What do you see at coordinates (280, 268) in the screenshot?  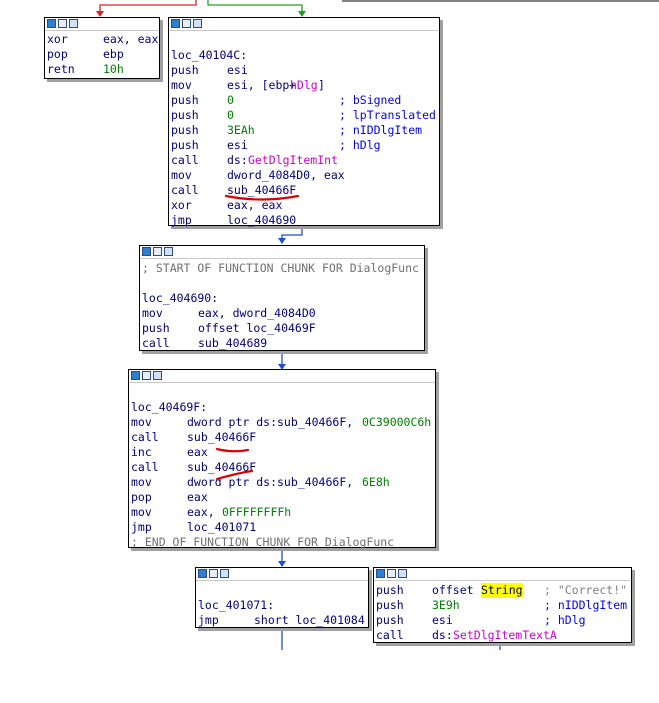 I see `comment: ; START OF FUNCTION CHUNK FOR DialogFunc` at bounding box center [280, 268].